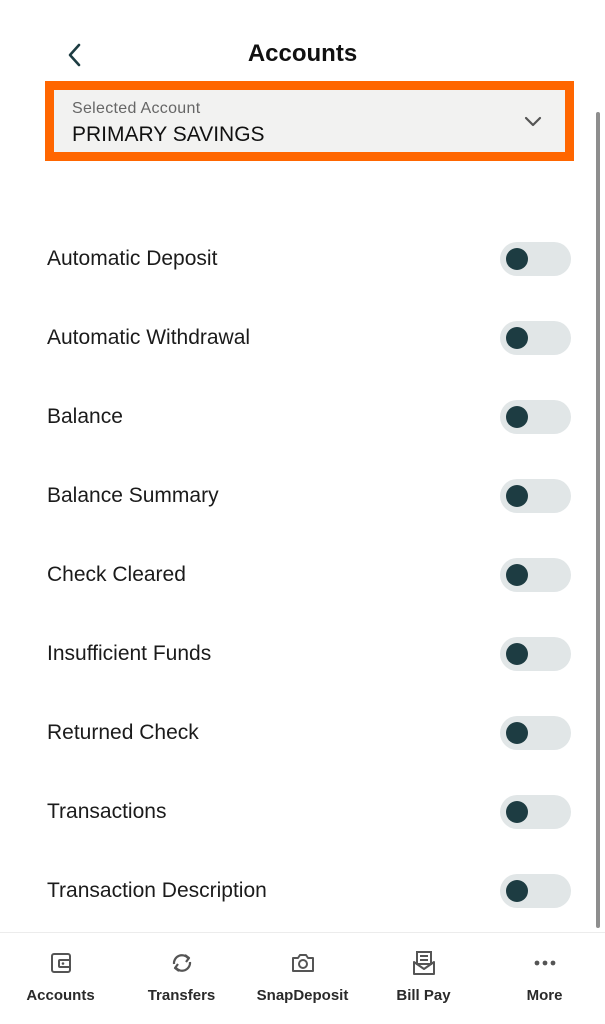 The height and width of the screenshot is (1024, 605). Describe the element at coordinates (544, 995) in the screenshot. I see `tab-label: More` at that location.